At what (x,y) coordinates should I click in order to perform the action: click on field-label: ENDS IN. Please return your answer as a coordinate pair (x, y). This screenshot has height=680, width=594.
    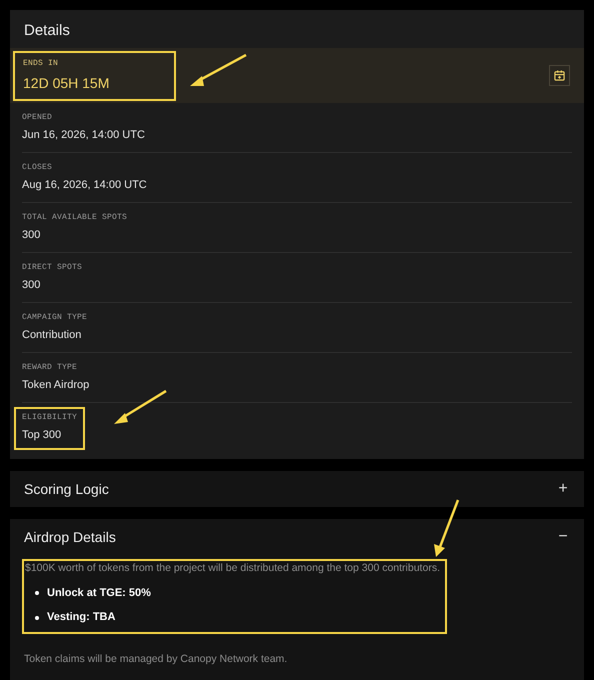
    Looking at the image, I should click on (41, 64).